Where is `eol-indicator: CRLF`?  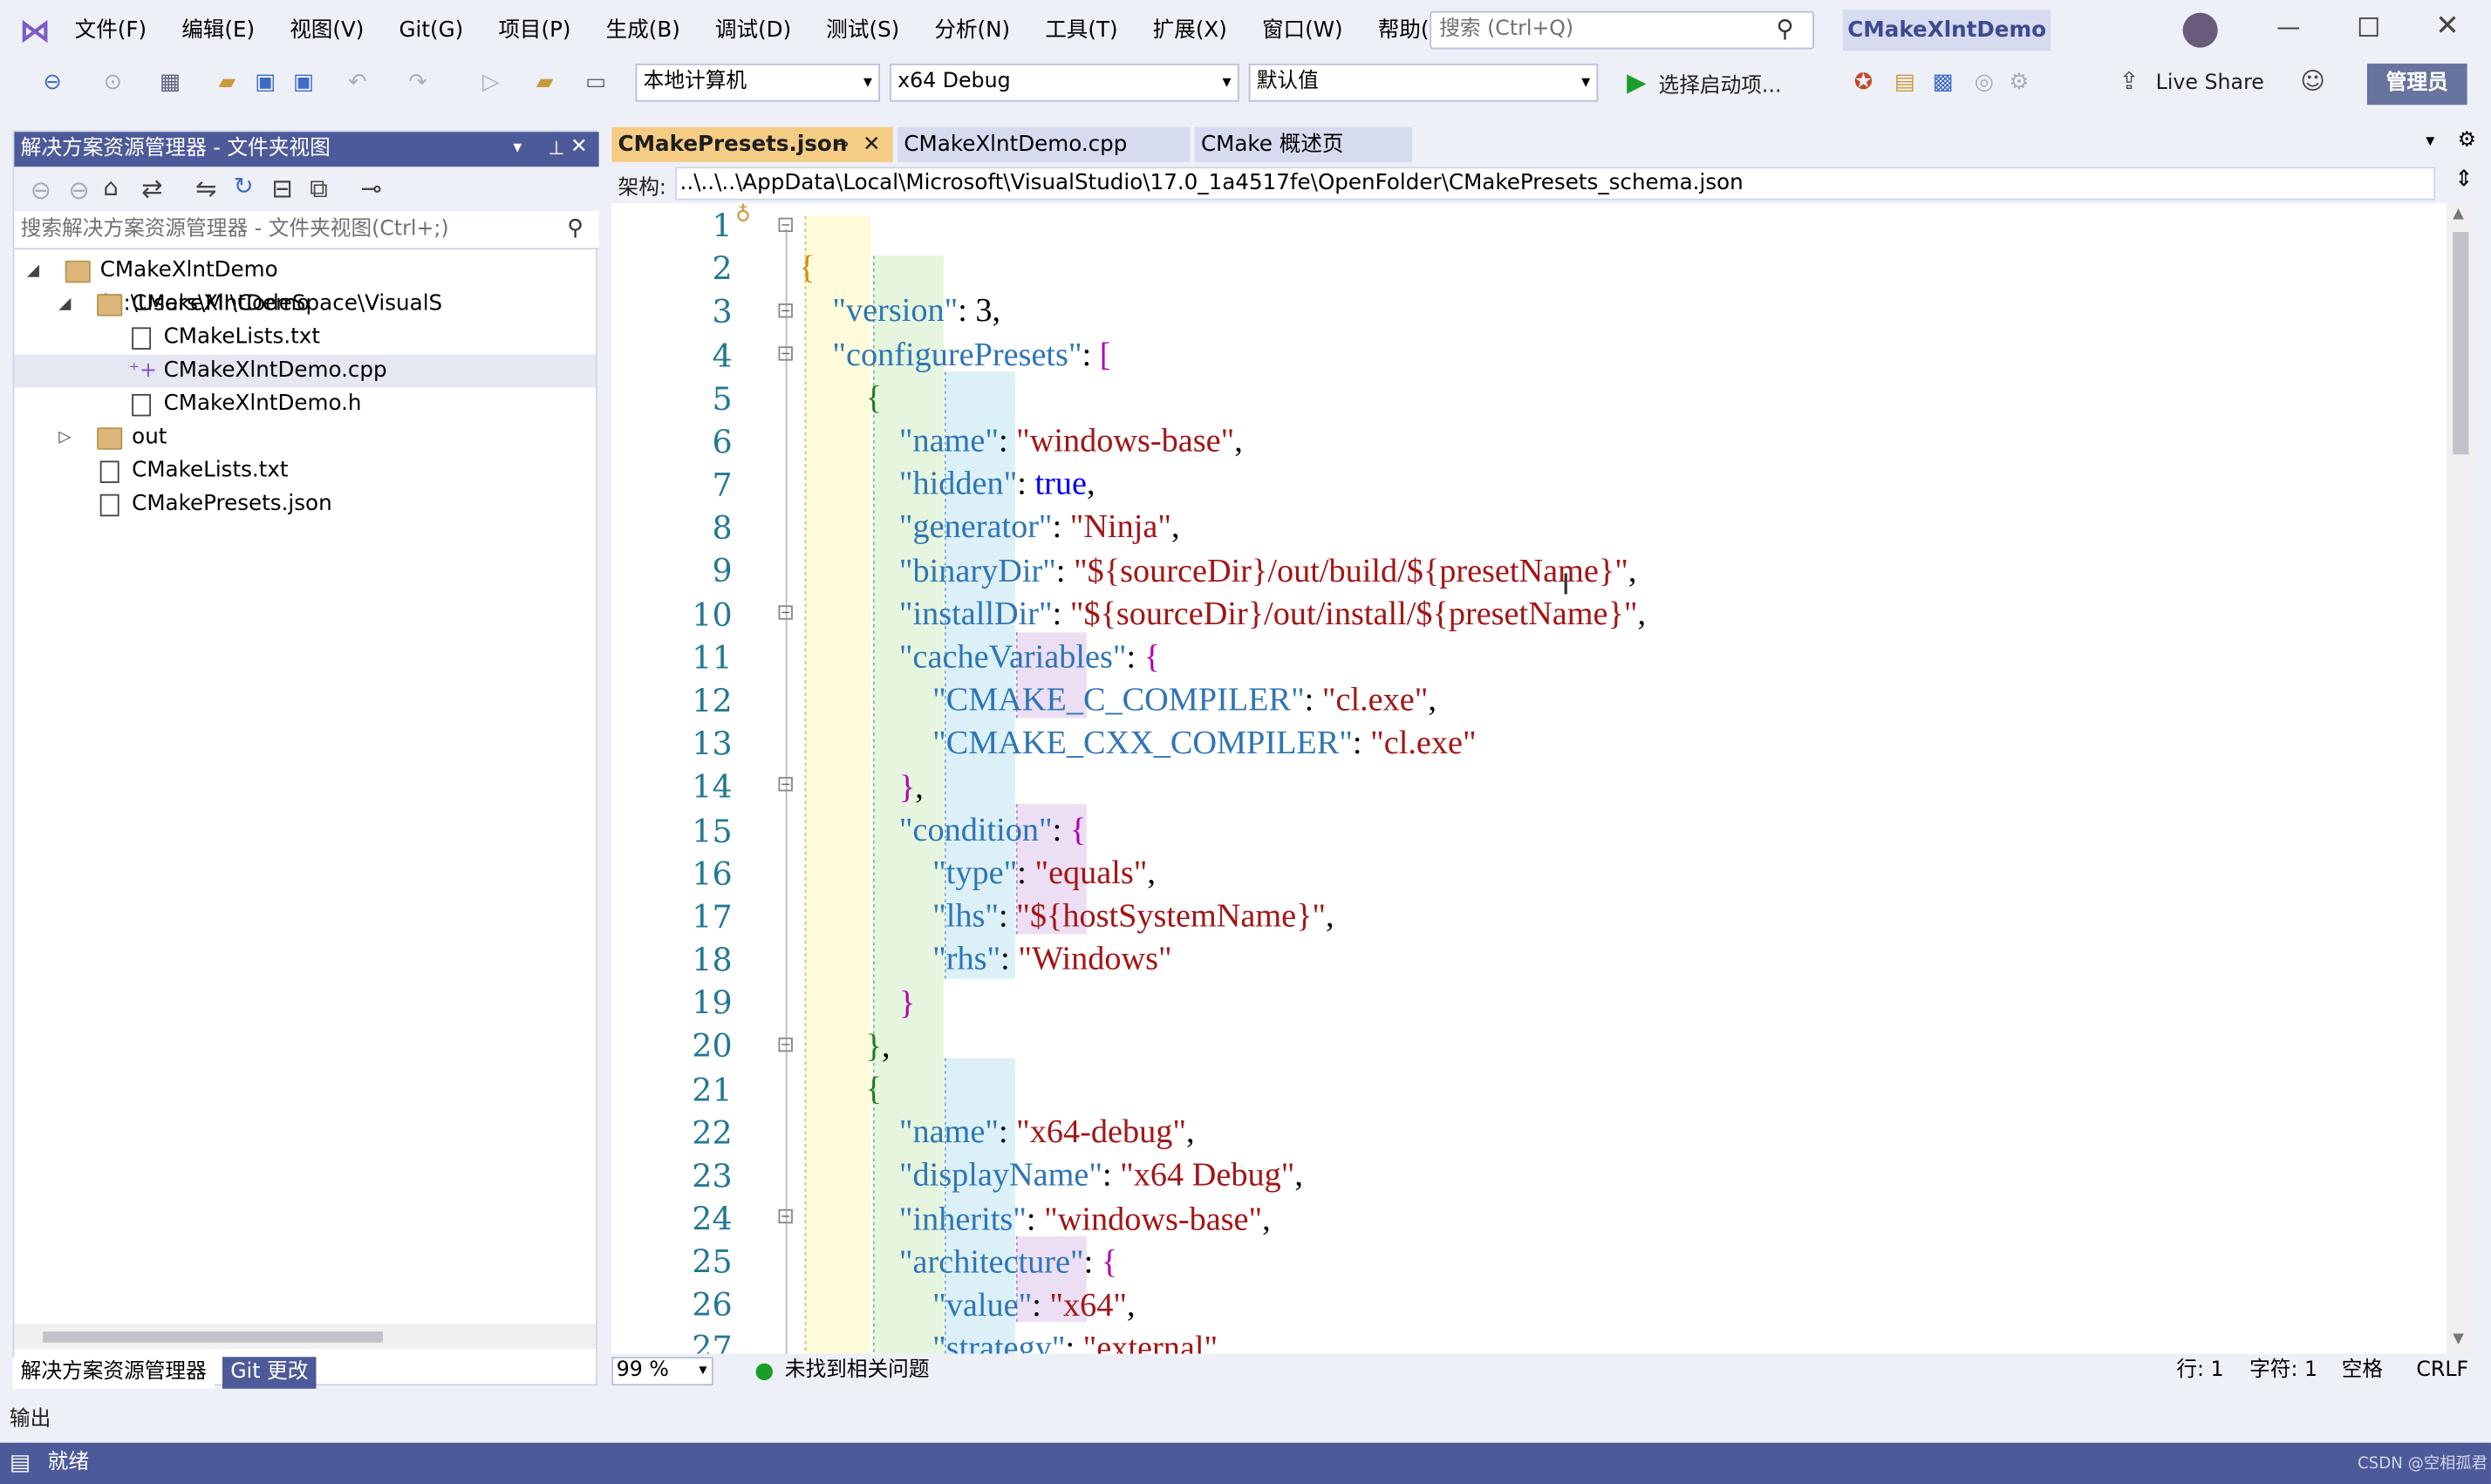 eol-indicator: CRLF is located at coordinates (2442, 1371).